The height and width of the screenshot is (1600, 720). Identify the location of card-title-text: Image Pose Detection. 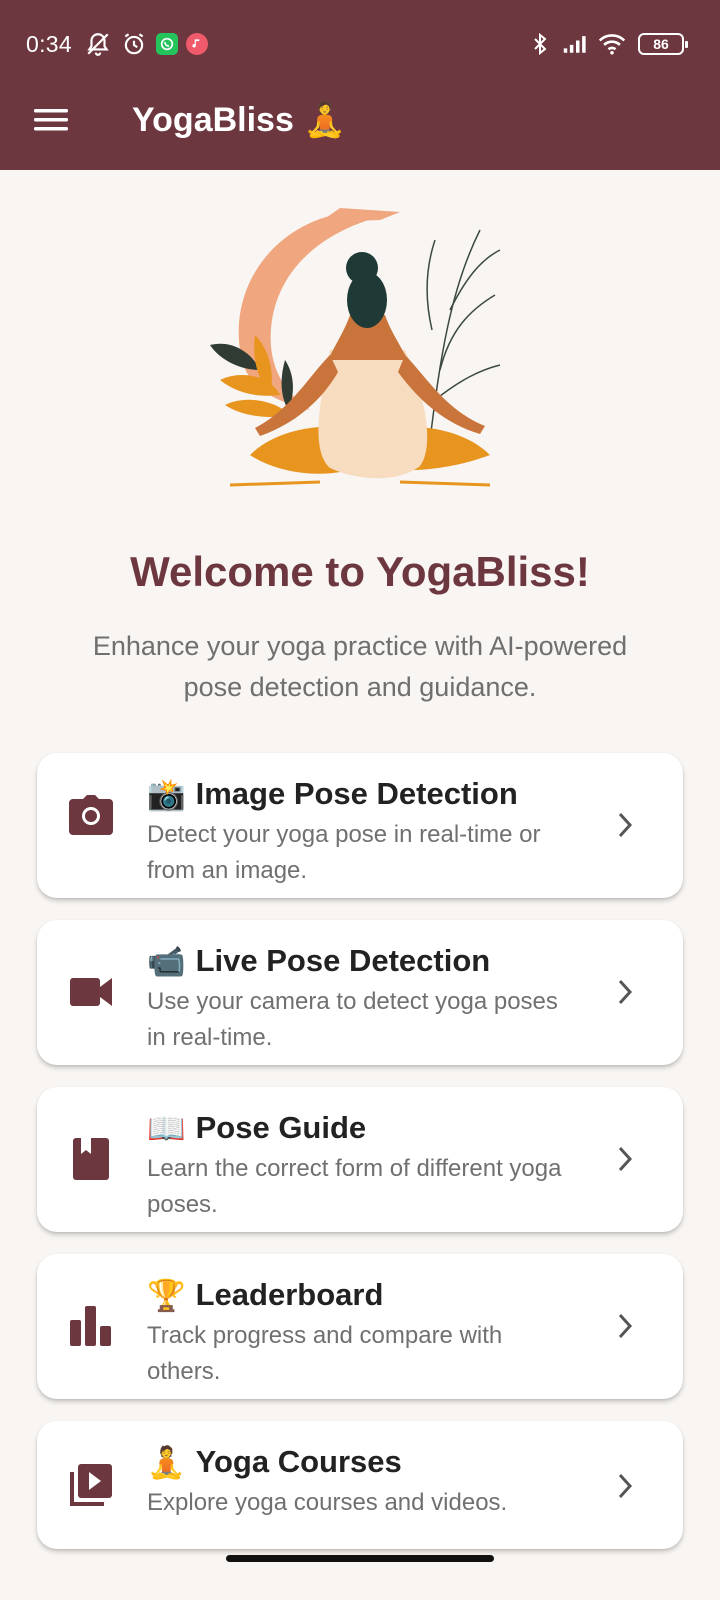
(356, 793).